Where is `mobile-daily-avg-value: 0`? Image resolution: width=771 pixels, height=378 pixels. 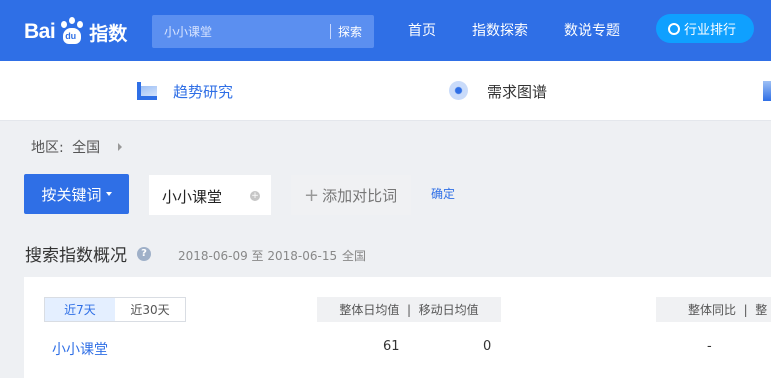
mobile-daily-avg-value: 0 is located at coordinates (487, 346).